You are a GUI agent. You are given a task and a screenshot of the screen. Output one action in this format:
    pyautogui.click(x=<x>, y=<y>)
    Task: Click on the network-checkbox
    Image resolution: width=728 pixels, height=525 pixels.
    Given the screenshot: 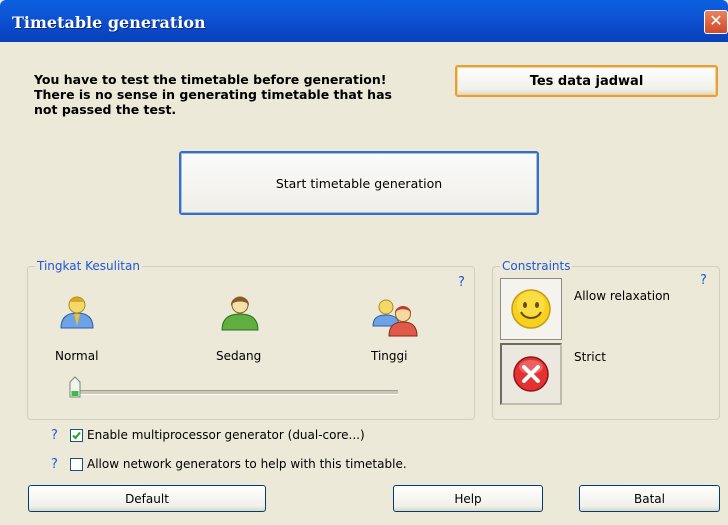 What is the action you would take?
    pyautogui.click(x=76, y=464)
    